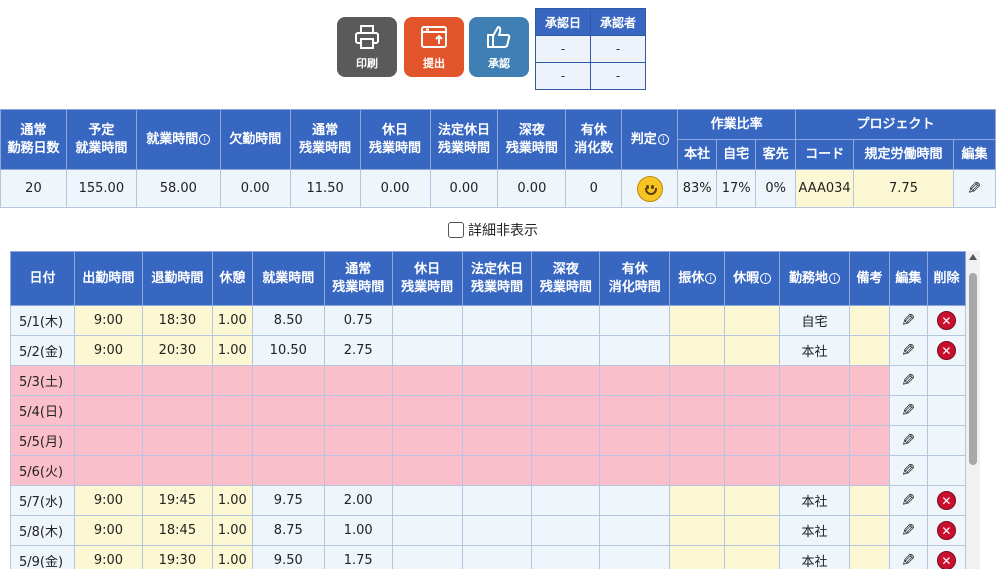 The height and width of the screenshot is (569, 1000). I want to click on work-hours-cell: 8.50, so click(288, 320).